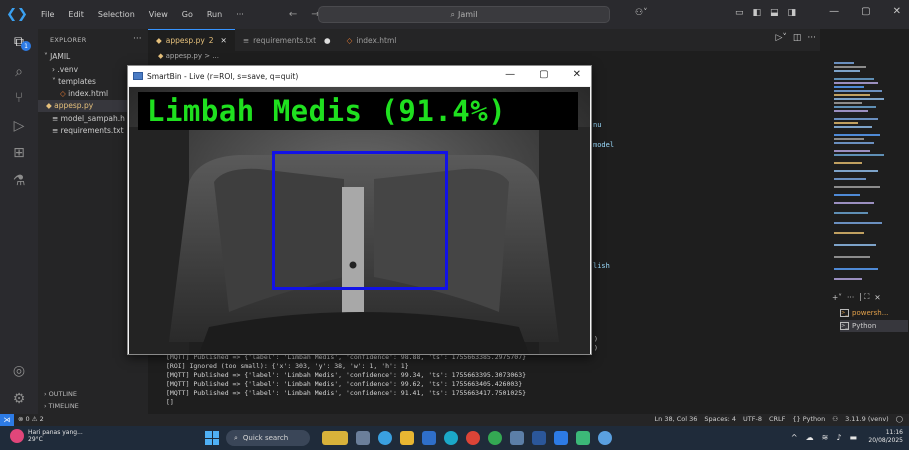  Describe the element at coordinates (583, 438) in the screenshot. I see `messaging-app-icon` at that location.